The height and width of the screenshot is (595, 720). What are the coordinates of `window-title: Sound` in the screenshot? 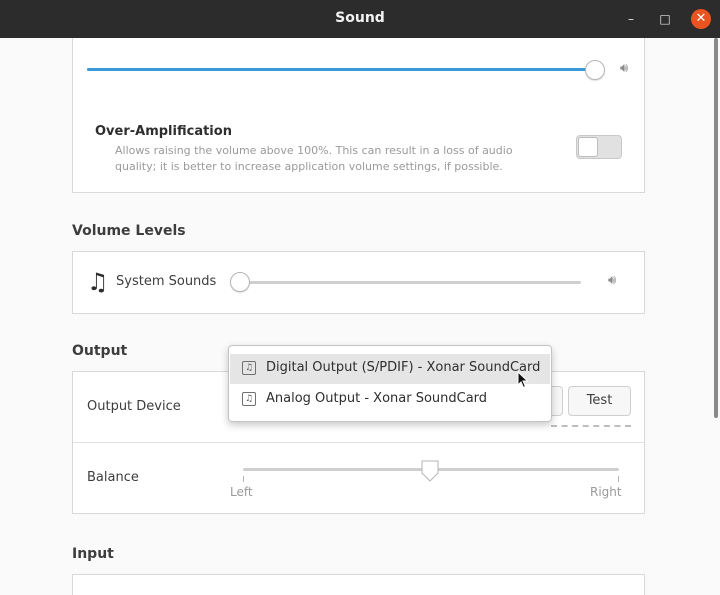 It's located at (360, 18).